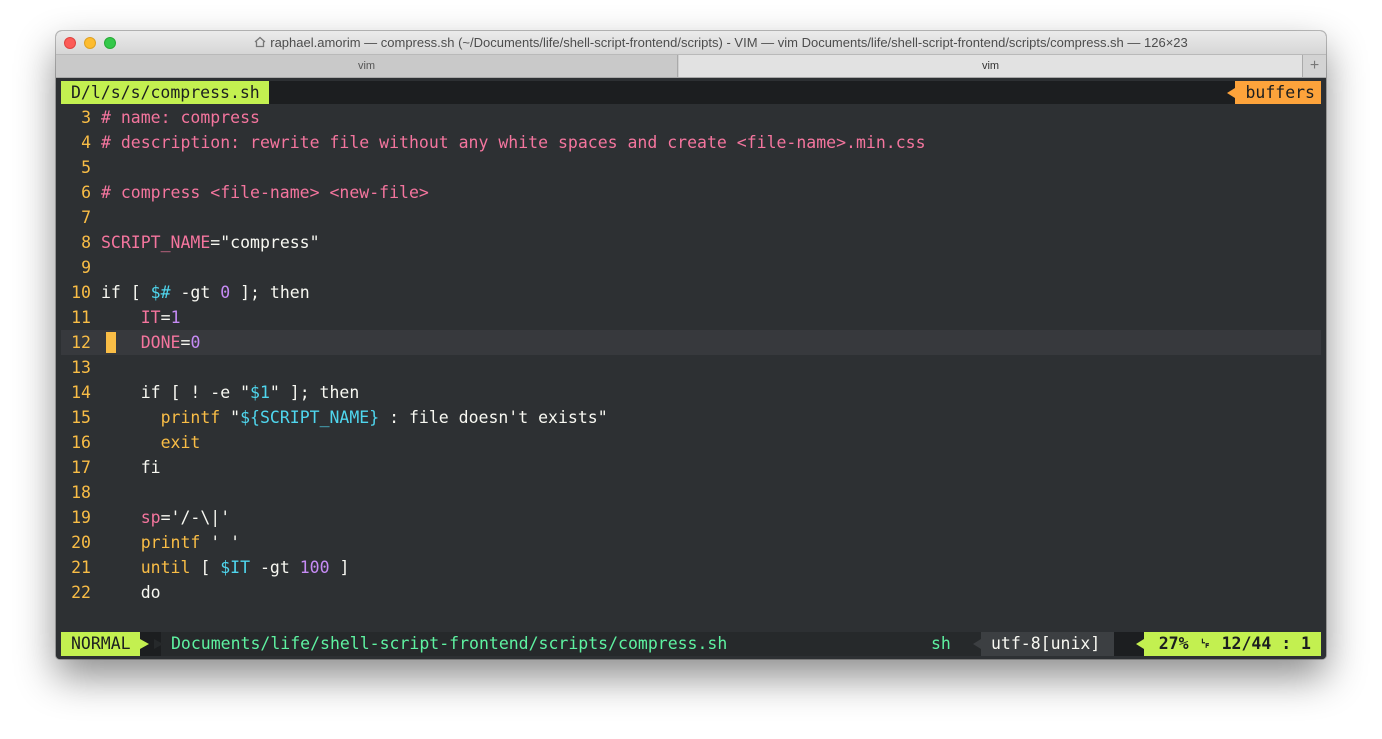  Describe the element at coordinates (493, 417) in the screenshot. I see `code-token: : file doesn't exists"` at that location.